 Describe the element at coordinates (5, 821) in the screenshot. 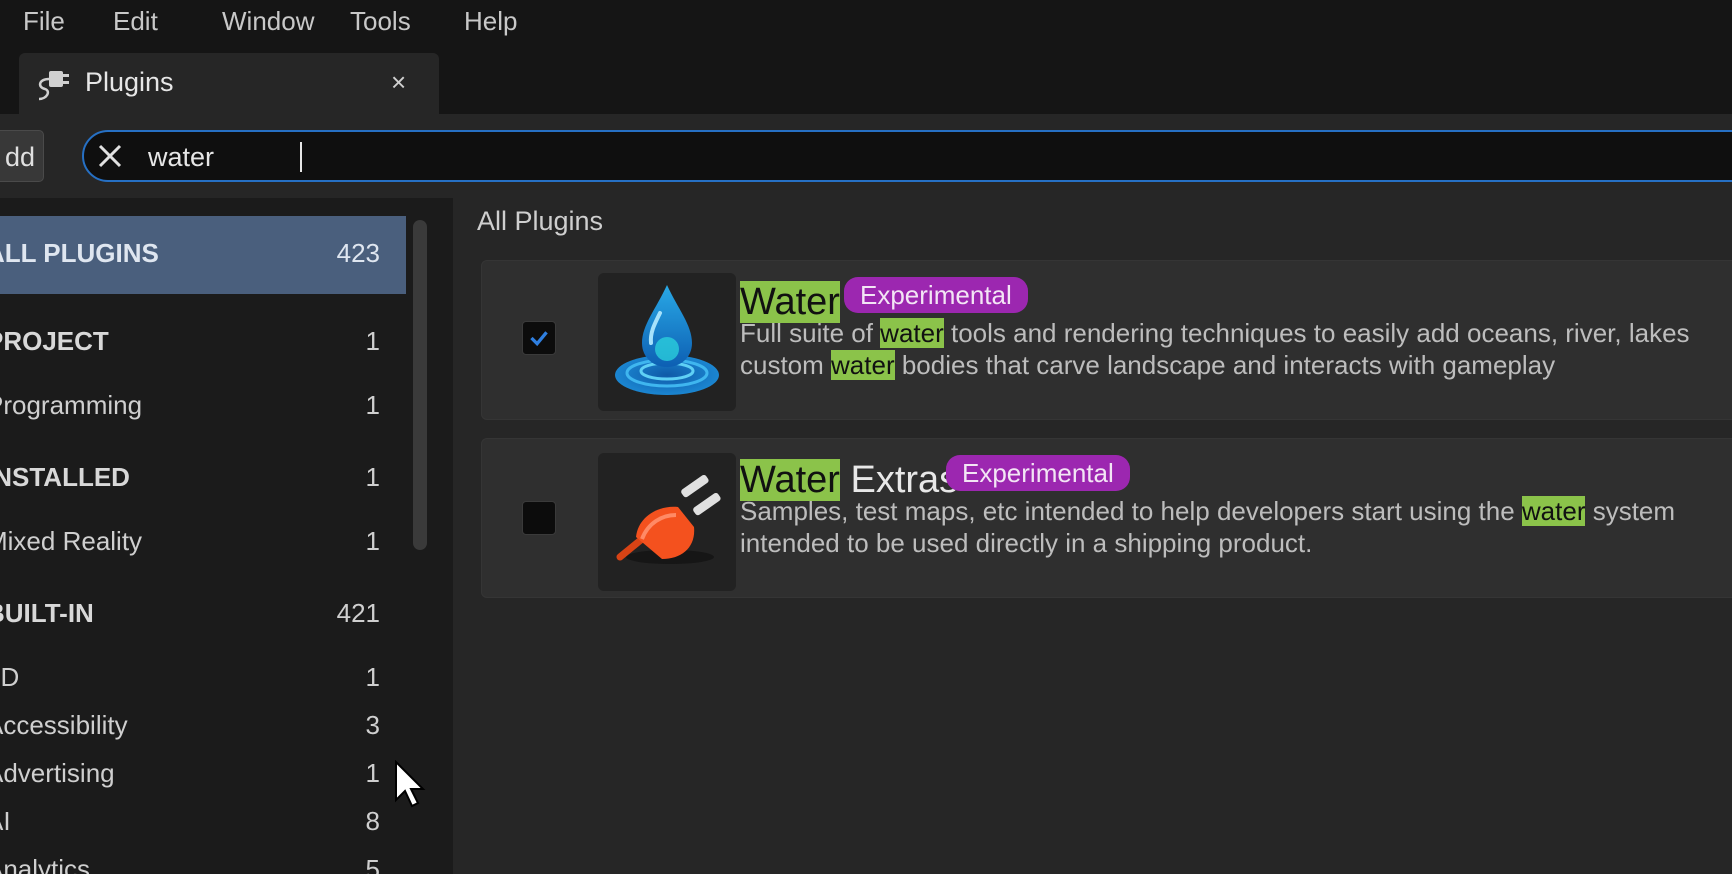

I see `category-label: AI` at that location.